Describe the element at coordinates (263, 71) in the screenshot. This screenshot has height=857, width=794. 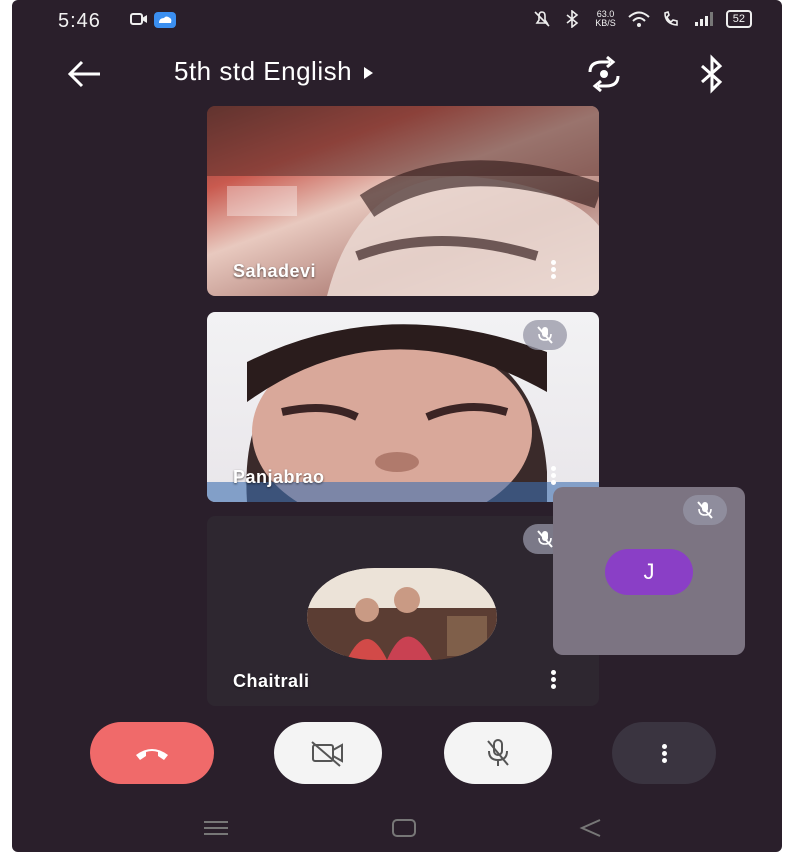
I see `meeting-title: 5th std English` at that location.